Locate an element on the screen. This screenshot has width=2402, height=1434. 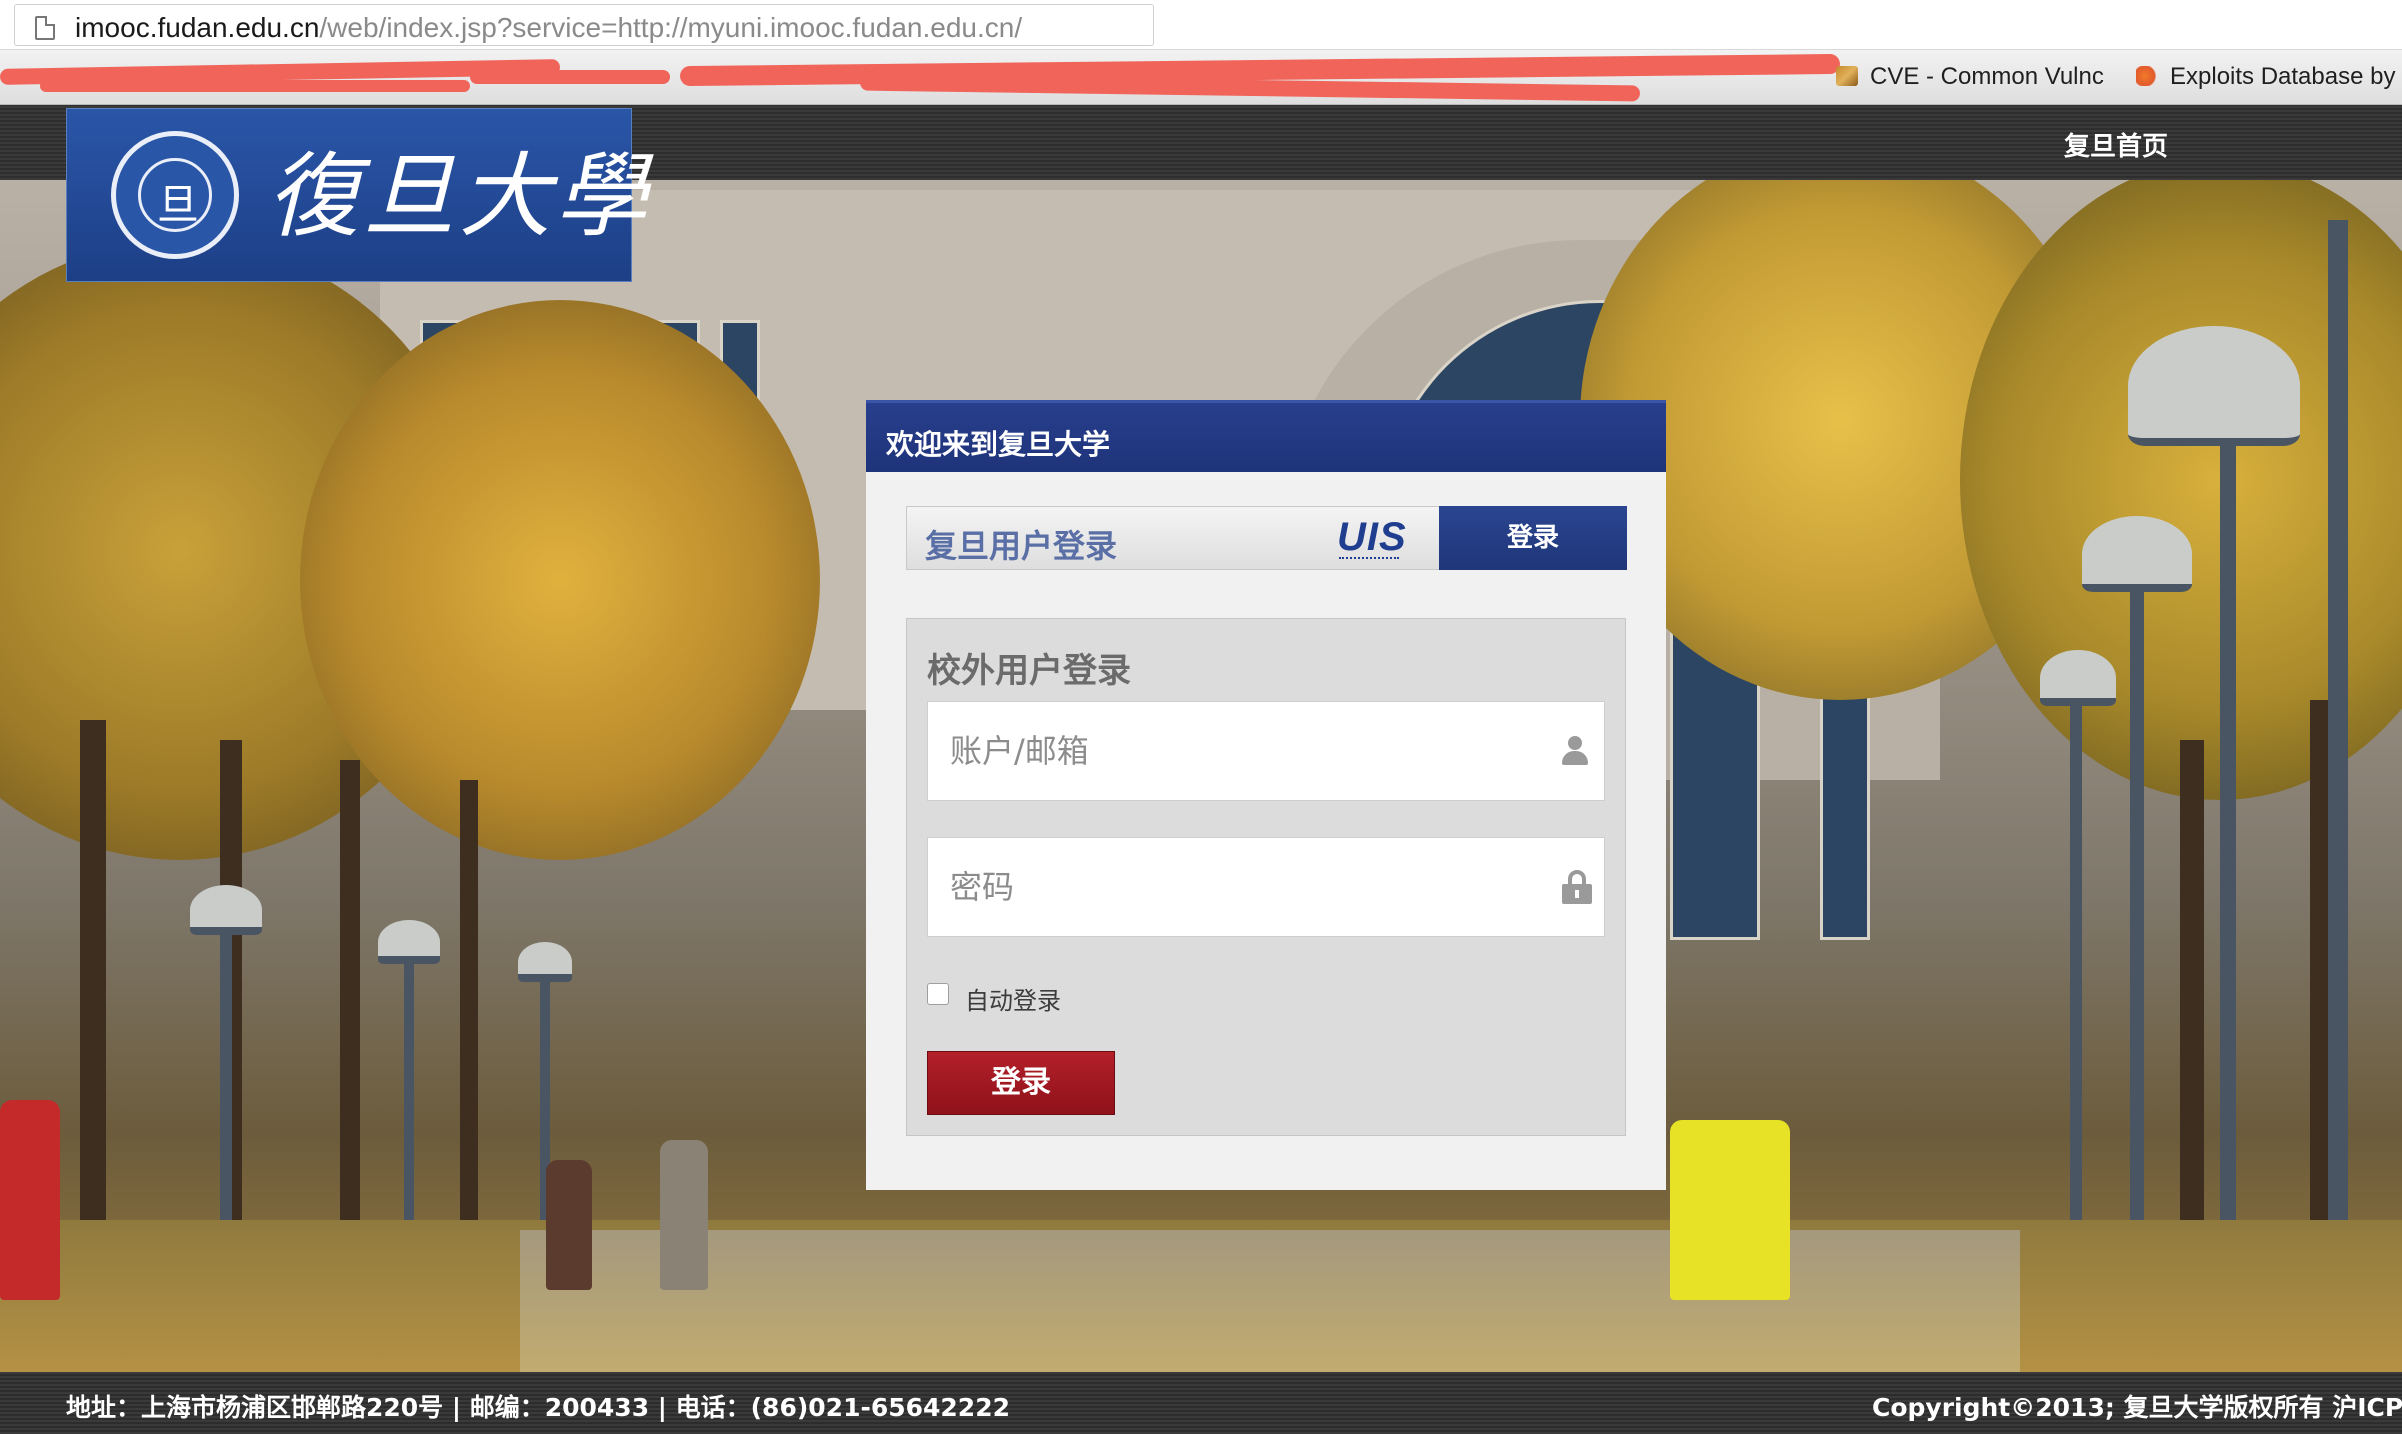
uis-login-button: 登录 is located at coordinates (1533, 538).